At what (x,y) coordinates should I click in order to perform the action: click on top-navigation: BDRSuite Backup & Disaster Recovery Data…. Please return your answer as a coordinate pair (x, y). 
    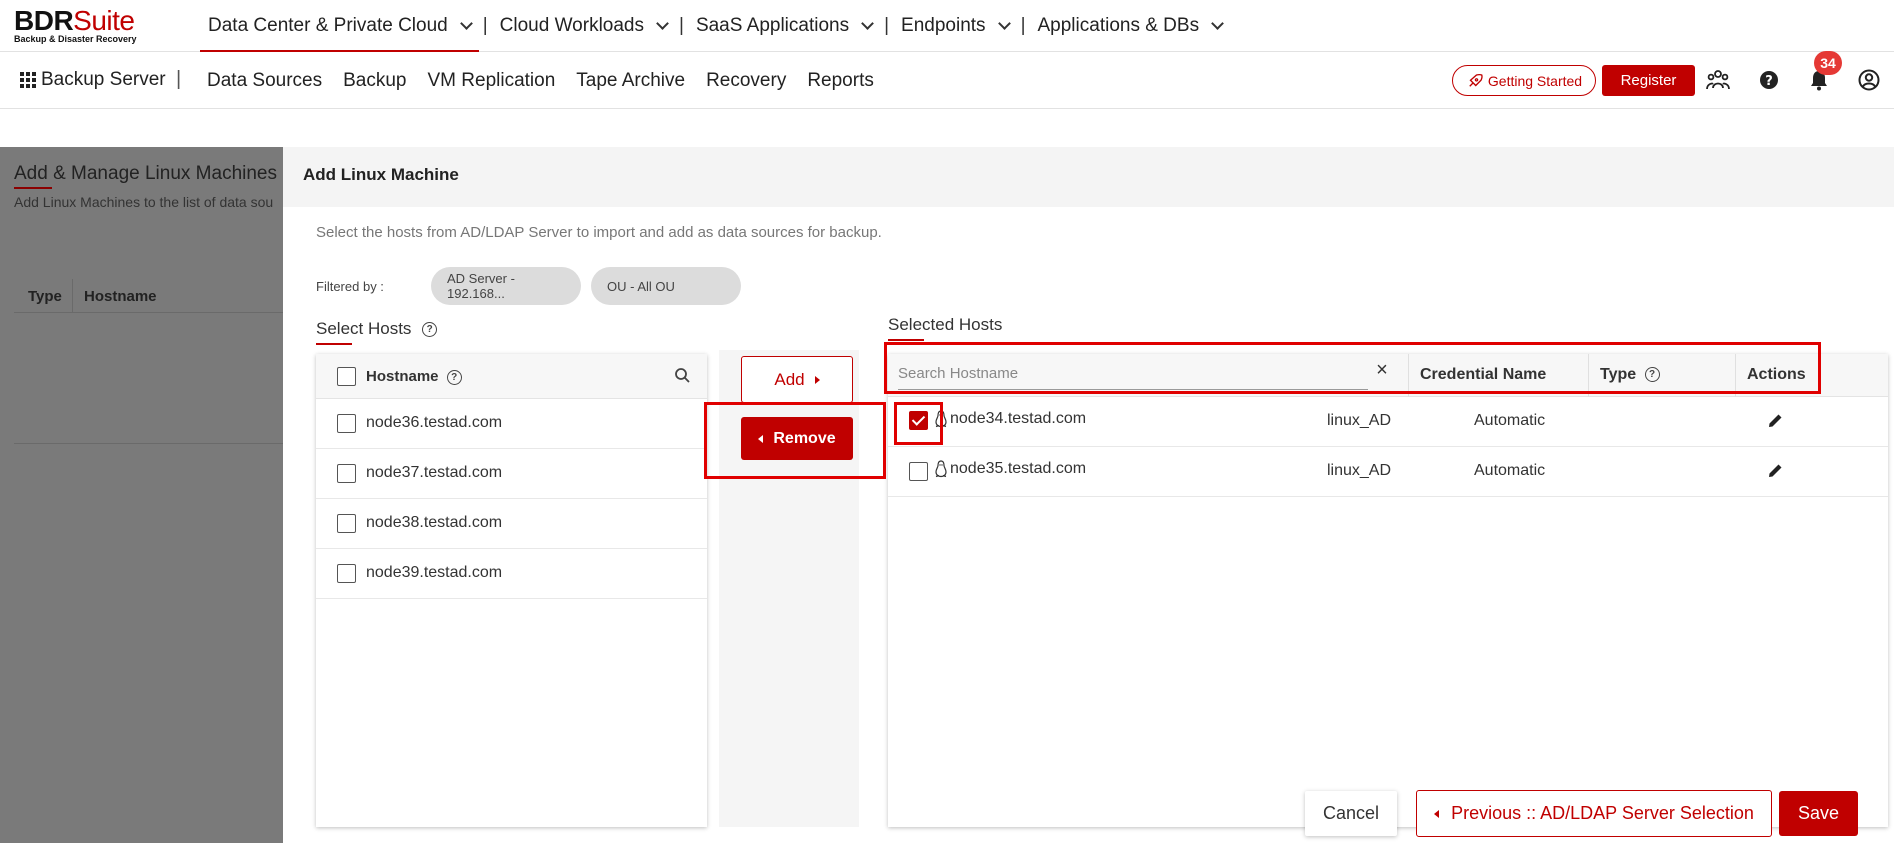
    Looking at the image, I should click on (947, 26).